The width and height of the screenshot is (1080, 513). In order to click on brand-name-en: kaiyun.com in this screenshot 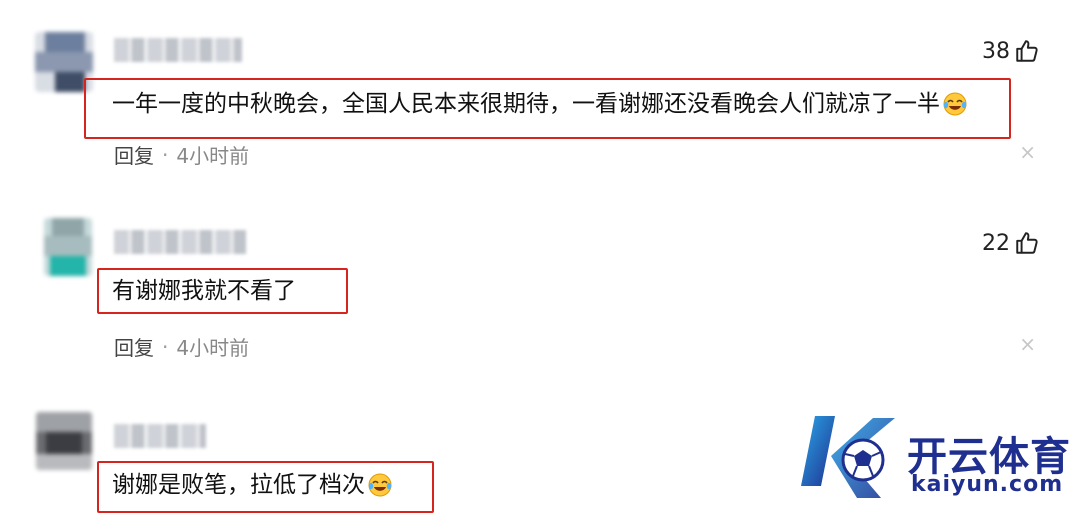, I will do `click(987, 484)`.